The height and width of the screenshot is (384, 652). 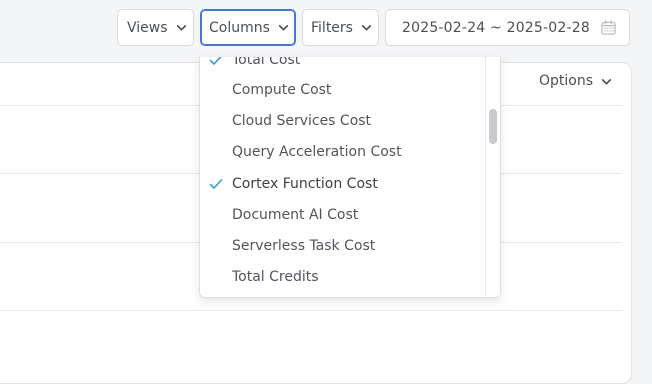 I want to click on column-option-label: Document AI Cost, so click(x=295, y=214).